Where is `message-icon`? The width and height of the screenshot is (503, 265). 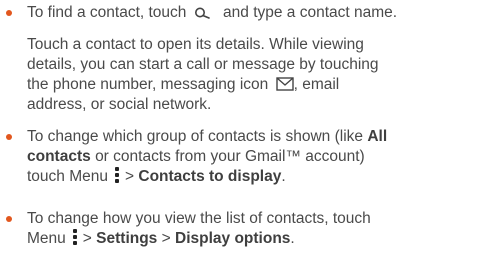
message-icon is located at coordinates (284, 84).